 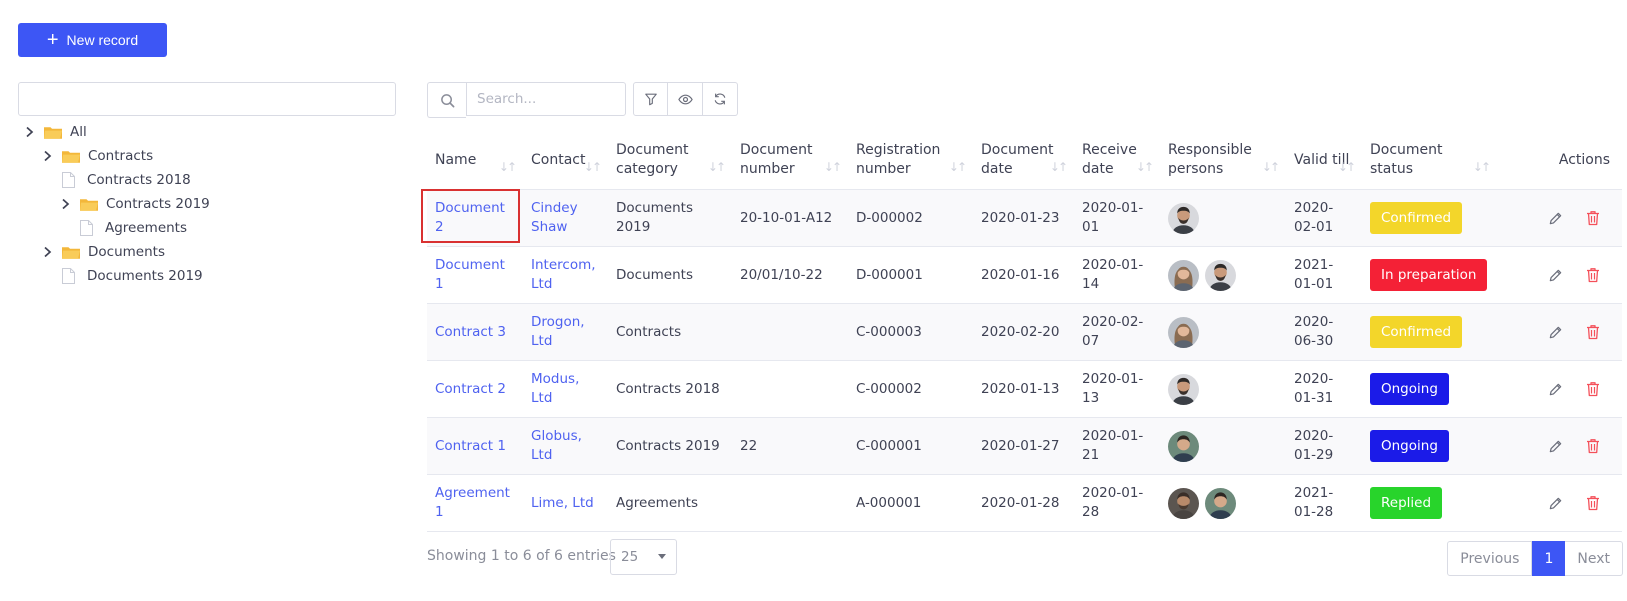 What do you see at coordinates (670, 275) in the screenshot?
I see `cell-category: Documents` at bounding box center [670, 275].